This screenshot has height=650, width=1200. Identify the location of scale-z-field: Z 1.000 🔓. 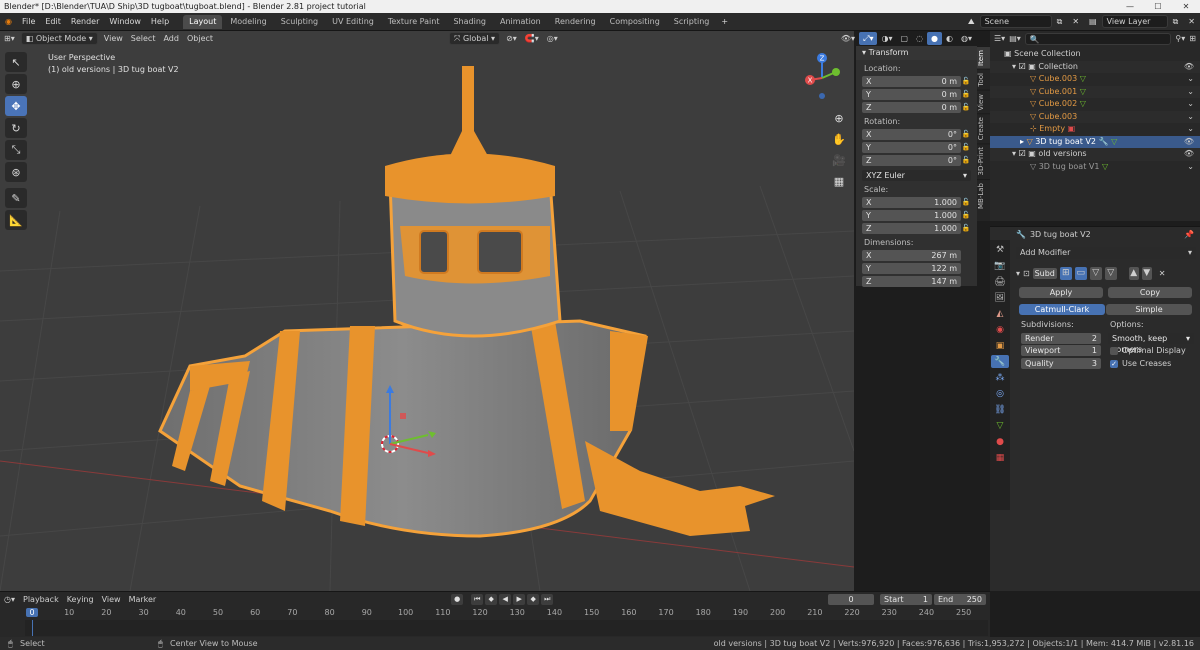
(916, 228).